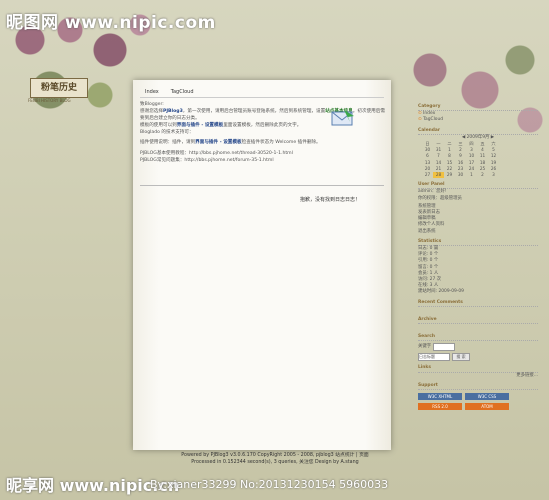 The height and width of the screenshot is (500, 549). Describe the element at coordinates (438, 175) in the screenshot. I see `calendar-today: 28` at that location.